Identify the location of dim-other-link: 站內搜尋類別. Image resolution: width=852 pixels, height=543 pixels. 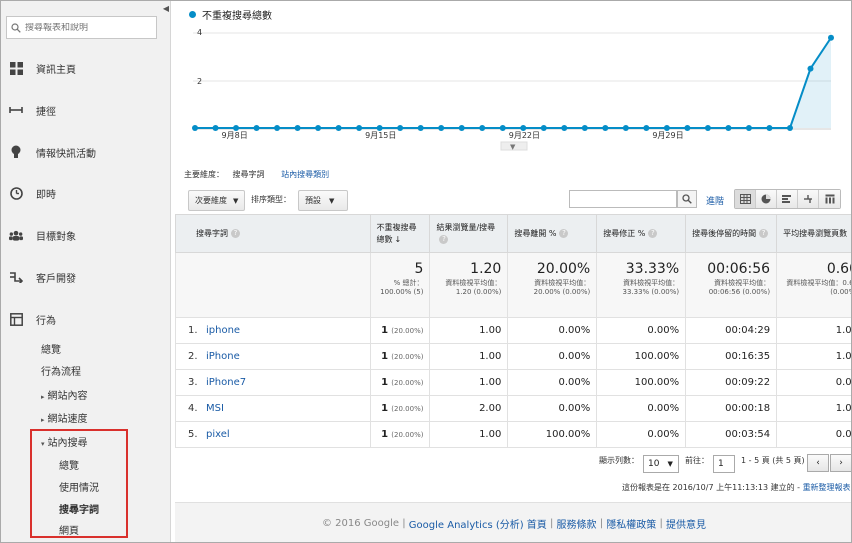
(305, 174).